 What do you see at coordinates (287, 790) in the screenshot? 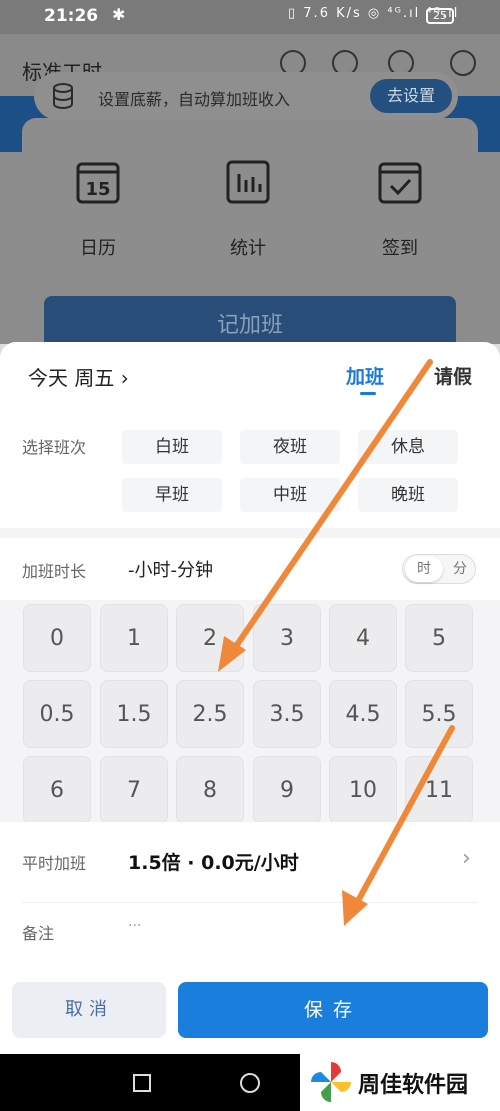
I see `keypad-key: 9` at bounding box center [287, 790].